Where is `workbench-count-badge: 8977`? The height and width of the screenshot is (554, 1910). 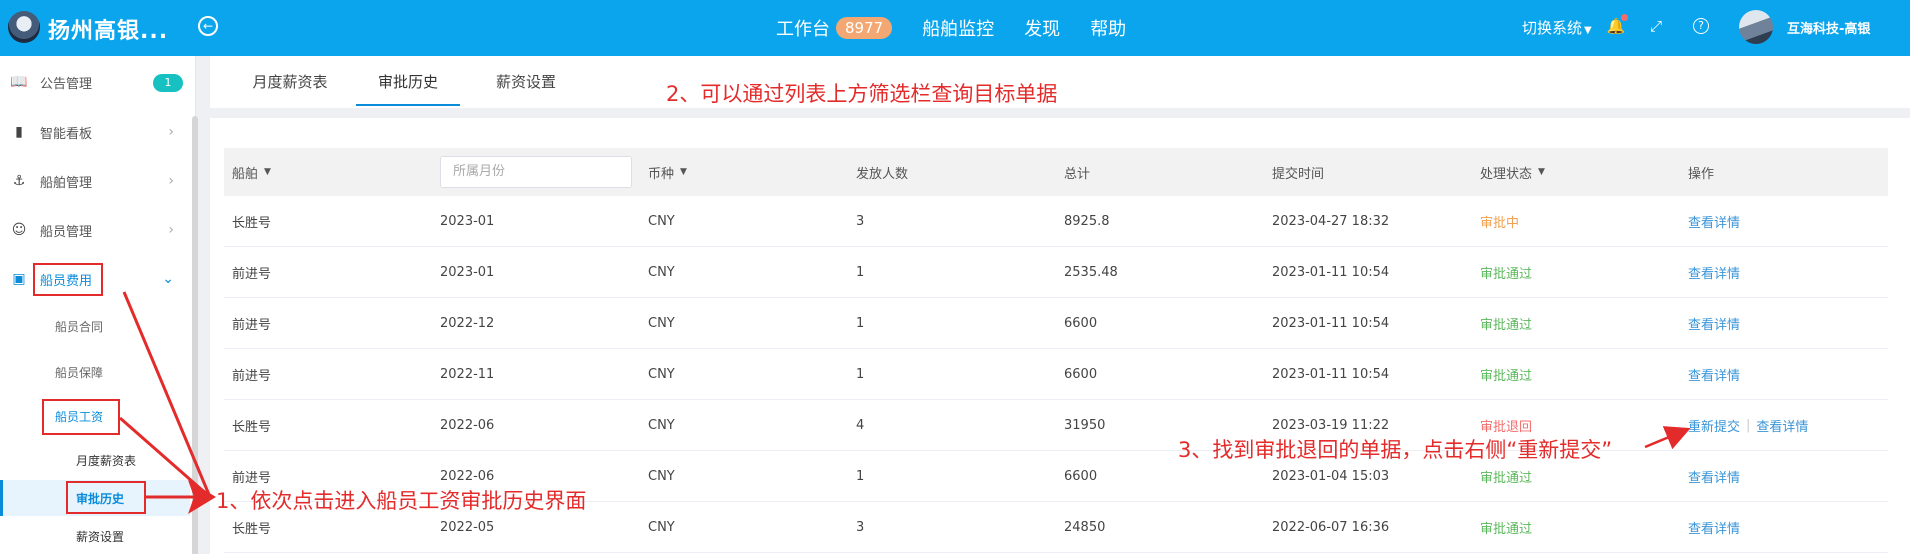 workbench-count-badge: 8977 is located at coordinates (864, 28).